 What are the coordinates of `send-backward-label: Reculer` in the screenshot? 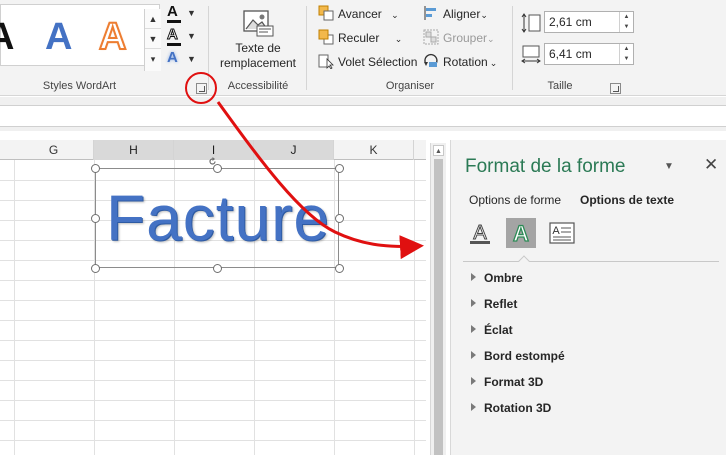 It's located at (359, 38).